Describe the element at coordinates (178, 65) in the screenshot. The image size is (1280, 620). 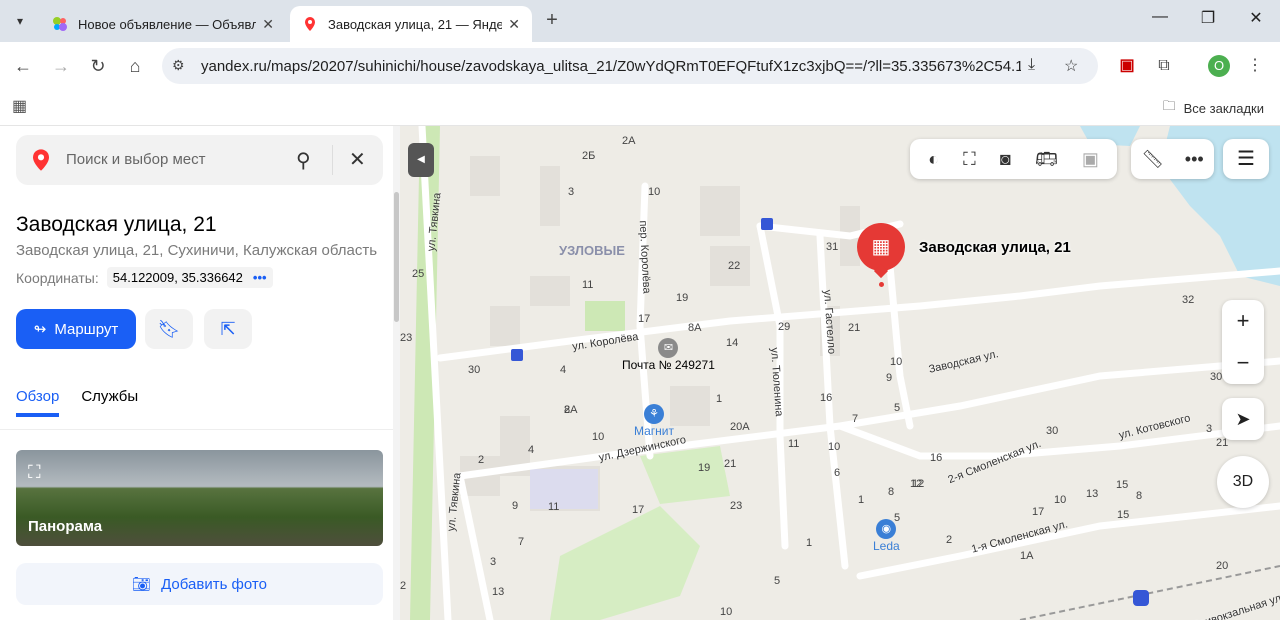
I see `site-settings-icon: ⚙` at that location.